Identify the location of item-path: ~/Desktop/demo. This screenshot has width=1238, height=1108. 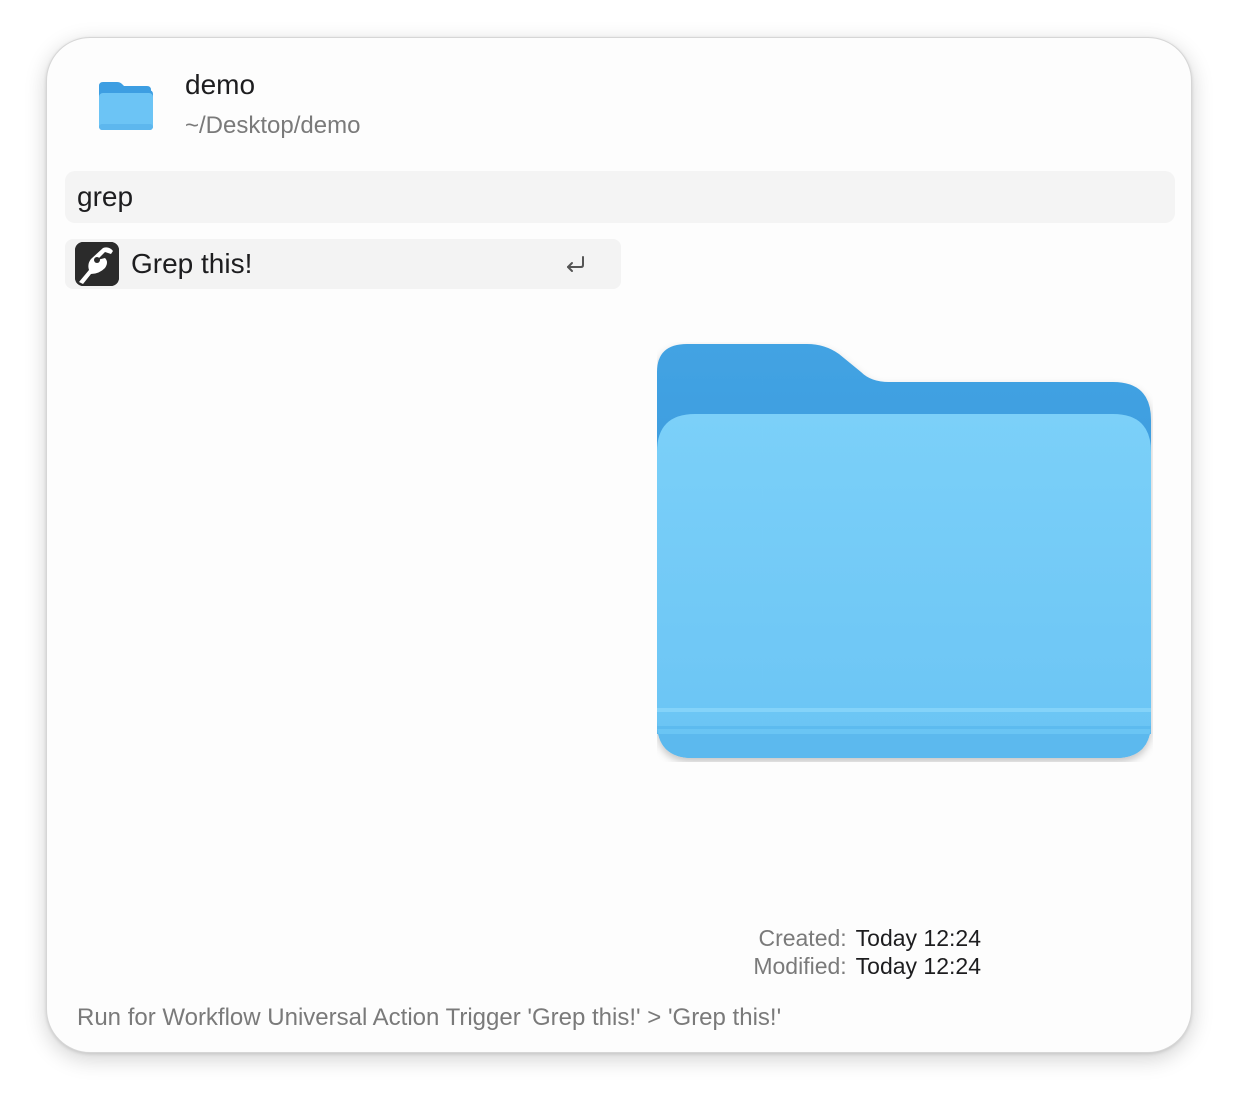
(273, 125).